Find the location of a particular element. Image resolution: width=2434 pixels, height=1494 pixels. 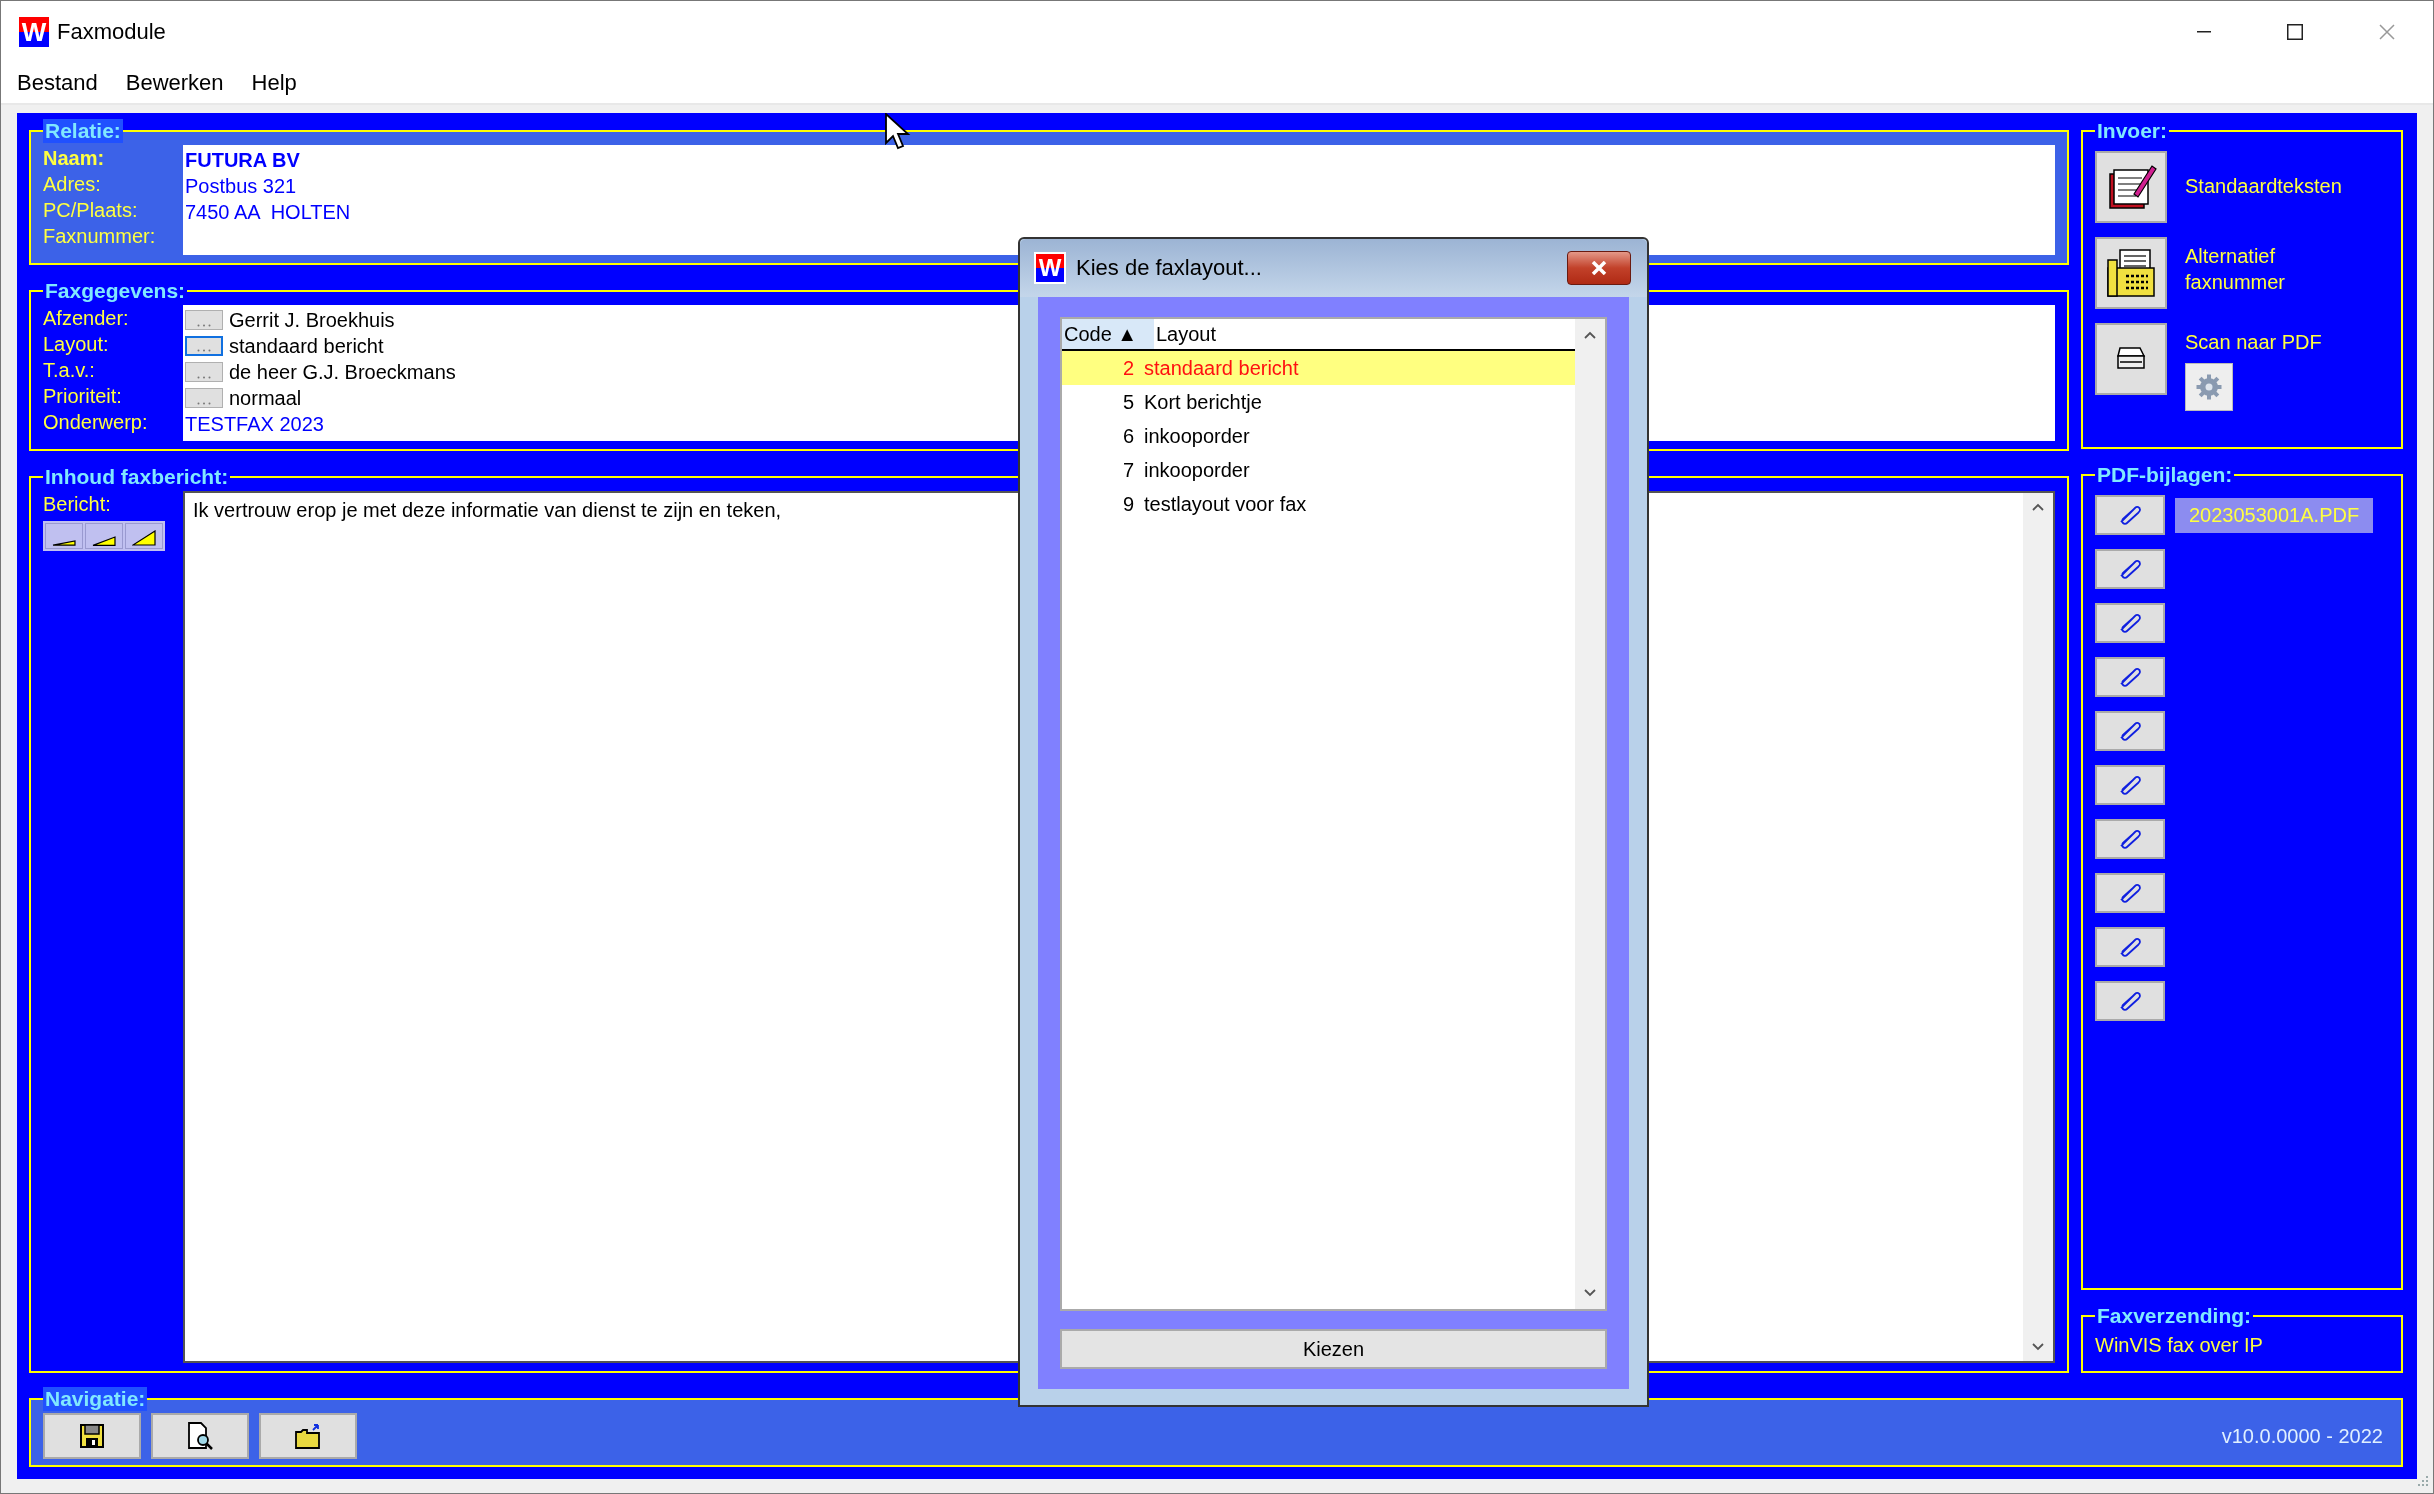

field-value: Gerrit J. Broekhuis is located at coordinates (312, 320).